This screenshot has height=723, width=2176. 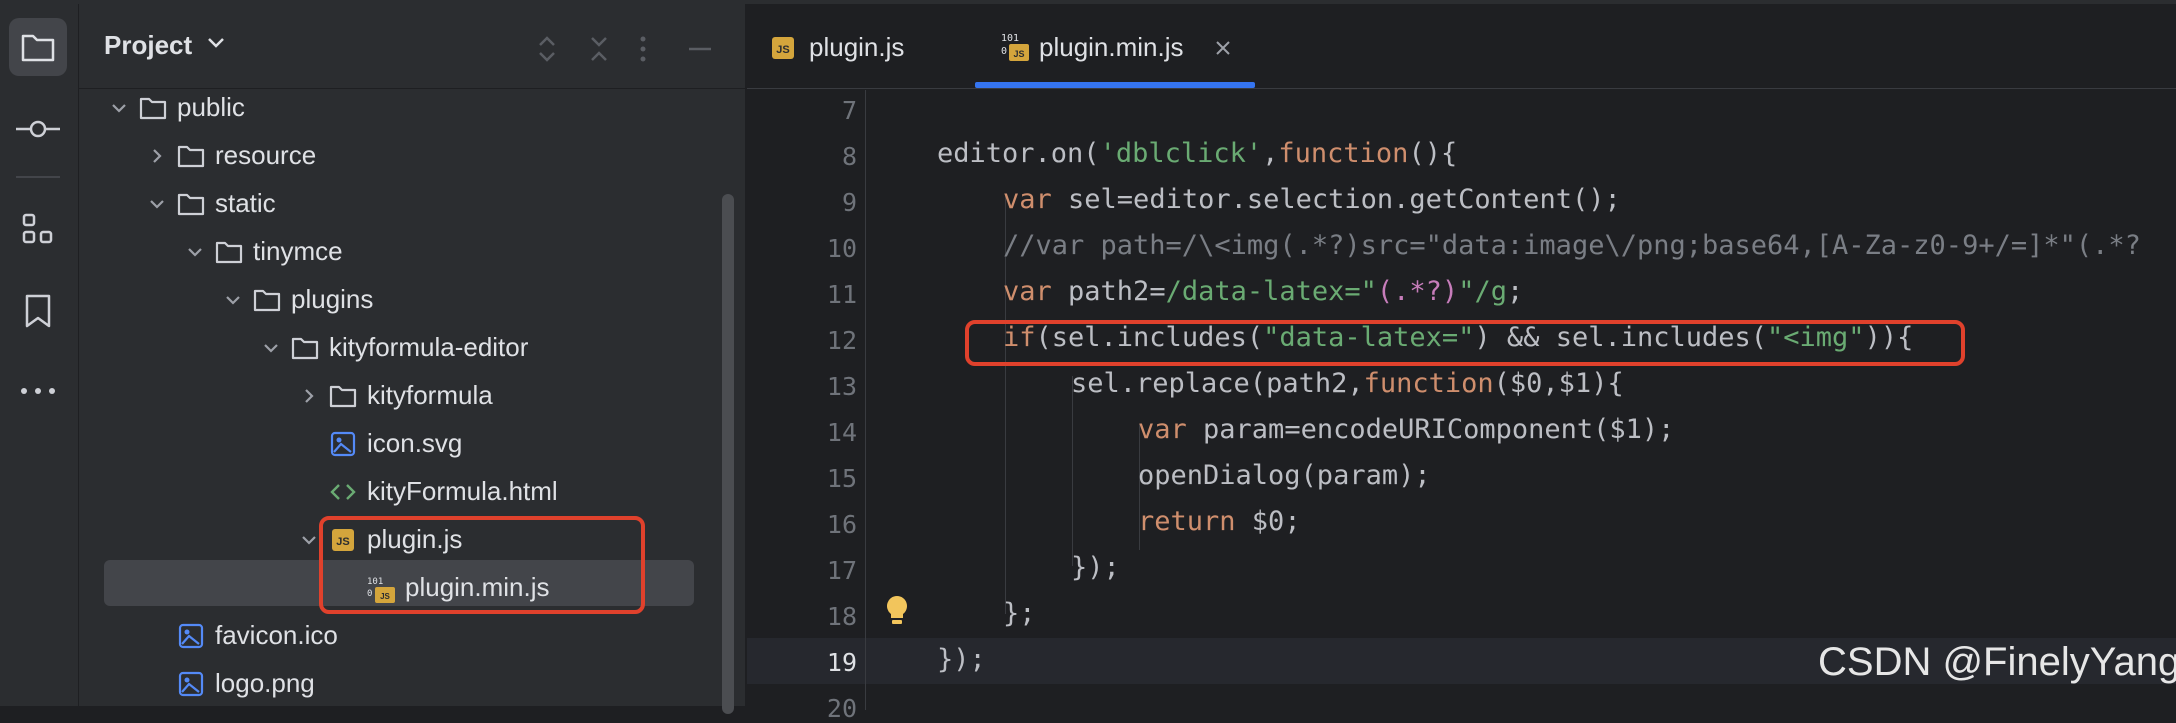 What do you see at coordinates (1263, 291) in the screenshot?
I see `code-line-11: var path2=/data-latex="(.*?)"/g;` at bounding box center [1263, 291].